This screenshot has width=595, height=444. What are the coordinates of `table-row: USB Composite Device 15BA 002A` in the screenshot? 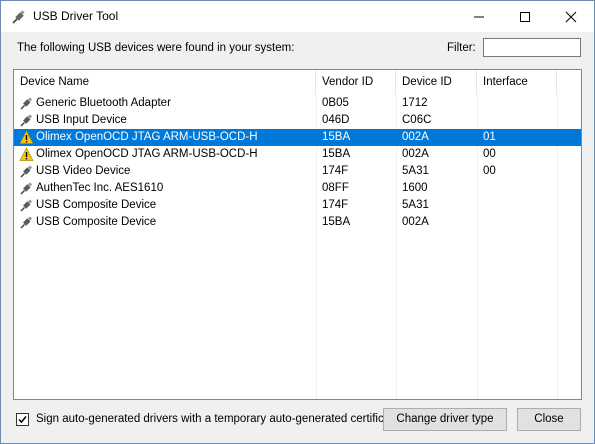 It's located at (297, 222).